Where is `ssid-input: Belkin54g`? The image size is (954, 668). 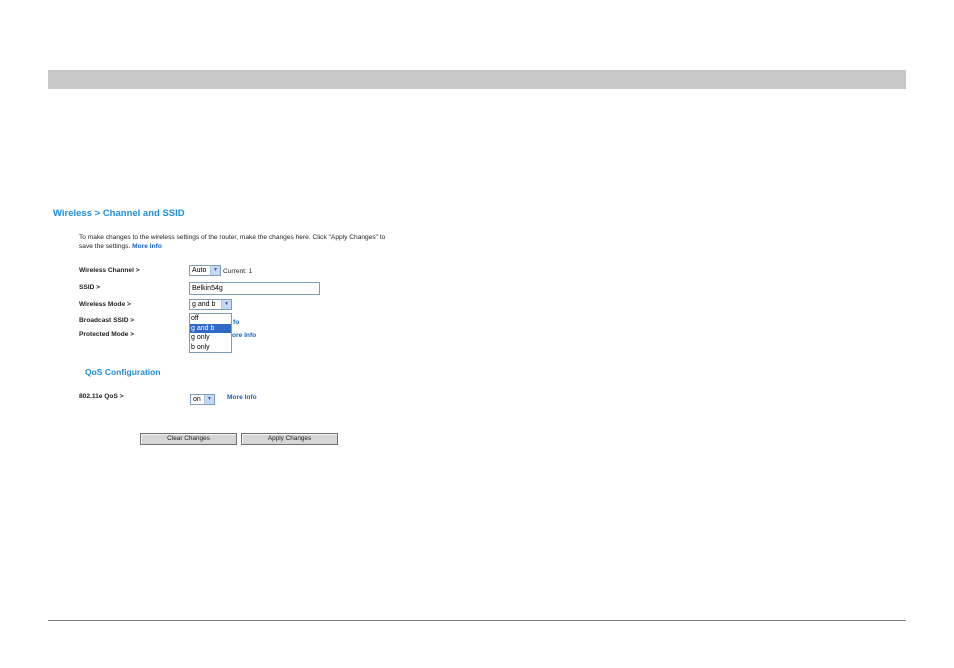
ssid-input: Belkin54g is located at coordinates (254, 288).